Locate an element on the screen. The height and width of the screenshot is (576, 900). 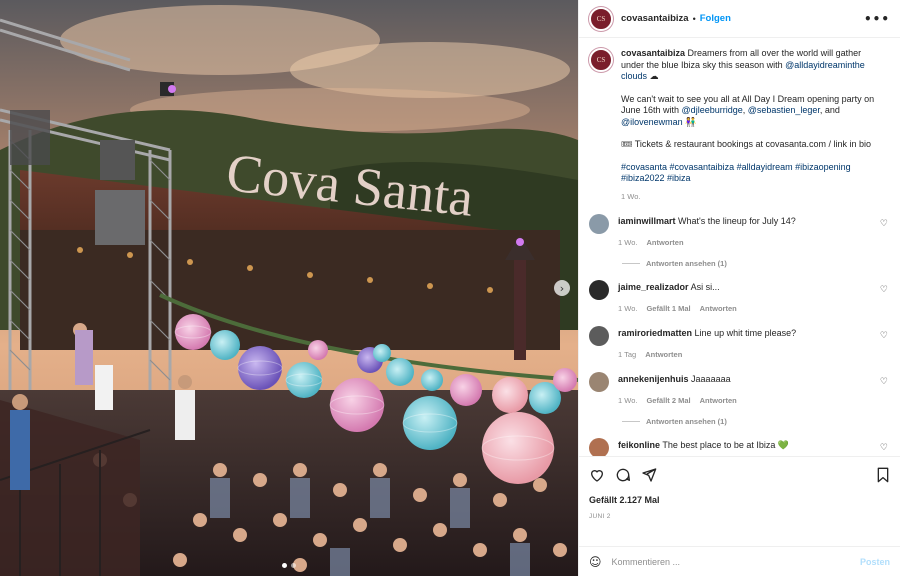
post-header: CS covasantaibiza • Folgen ••• is located at coordinates (739, 19).